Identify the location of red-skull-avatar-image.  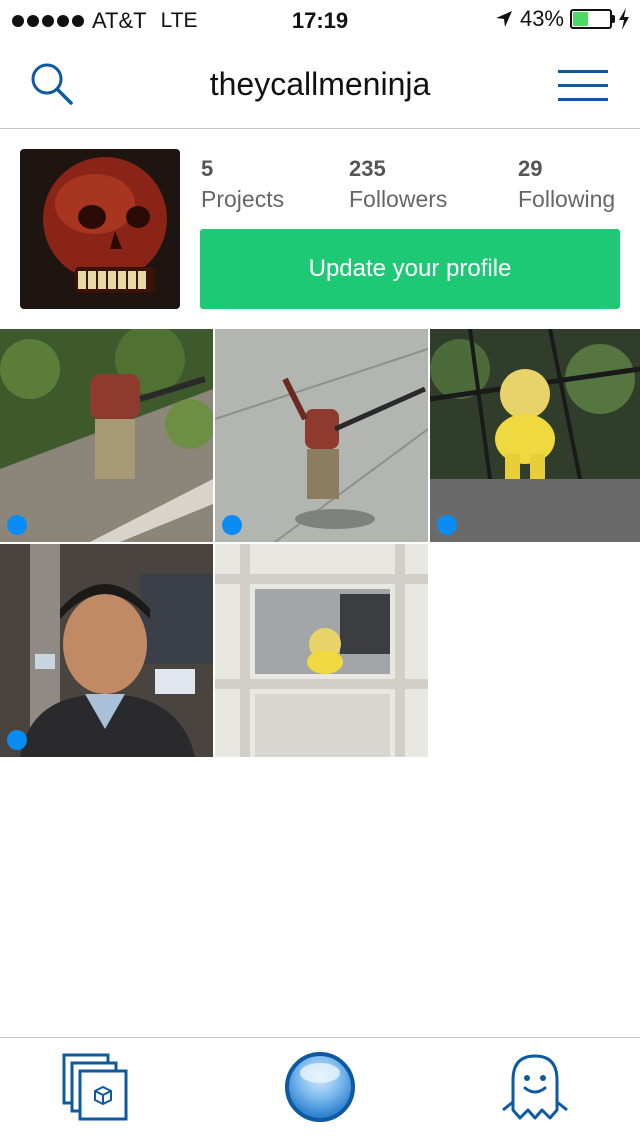
(100, 229).